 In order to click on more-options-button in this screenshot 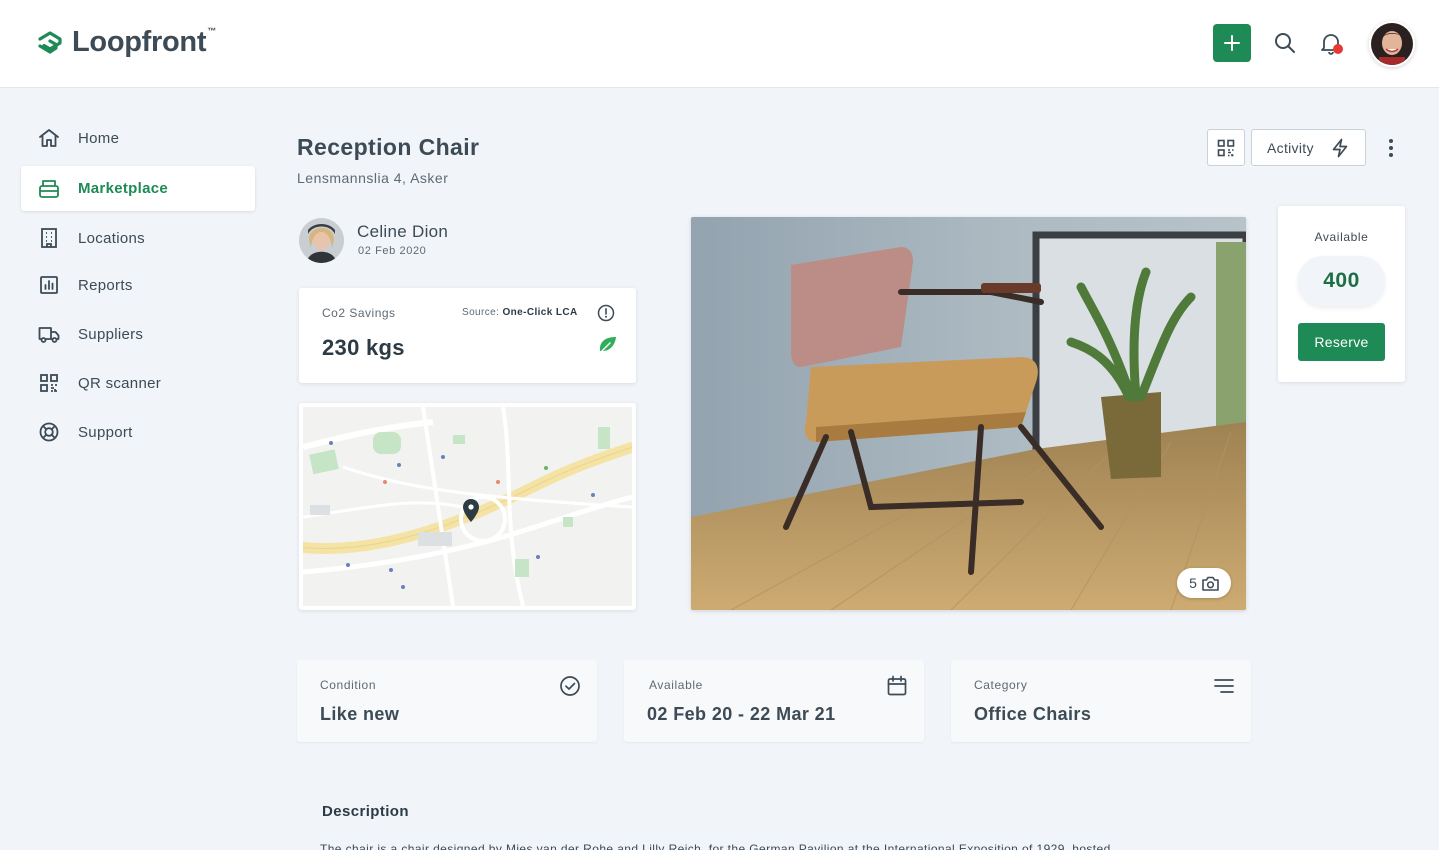, I will do `click(1391, 148)`.